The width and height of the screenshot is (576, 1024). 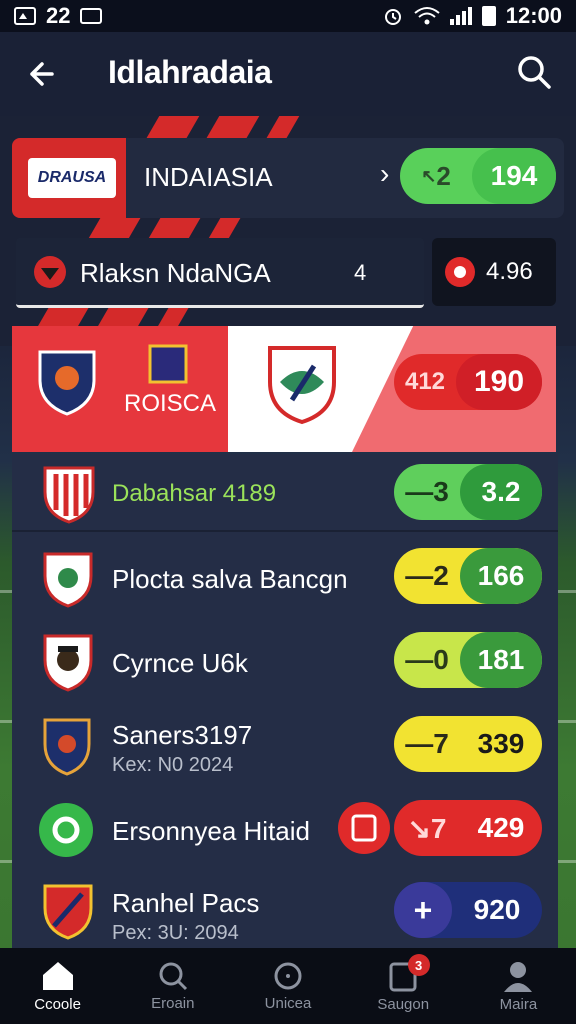 I want to click on nav-item-profile: Maira, so click(x=518, y=986).